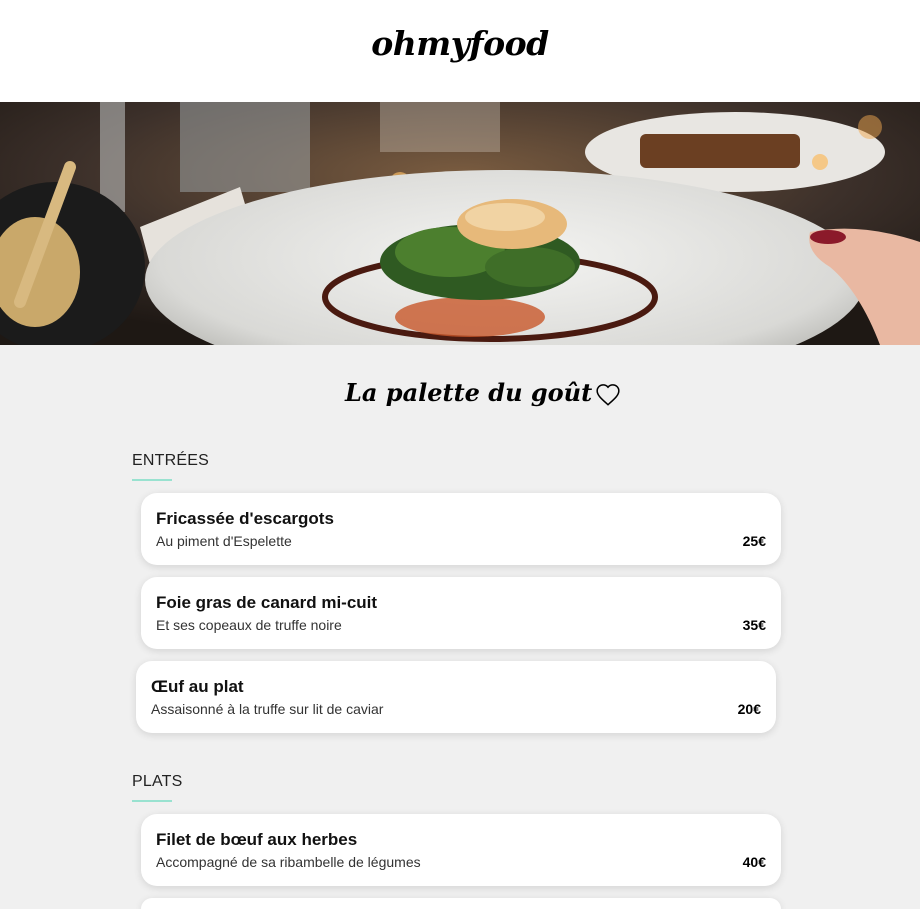 The width and height of the screenshot is (920, 909). Describe the element at coordinates (460, 43) in the screenshot. I see `logo: ohmyfood` at that location.